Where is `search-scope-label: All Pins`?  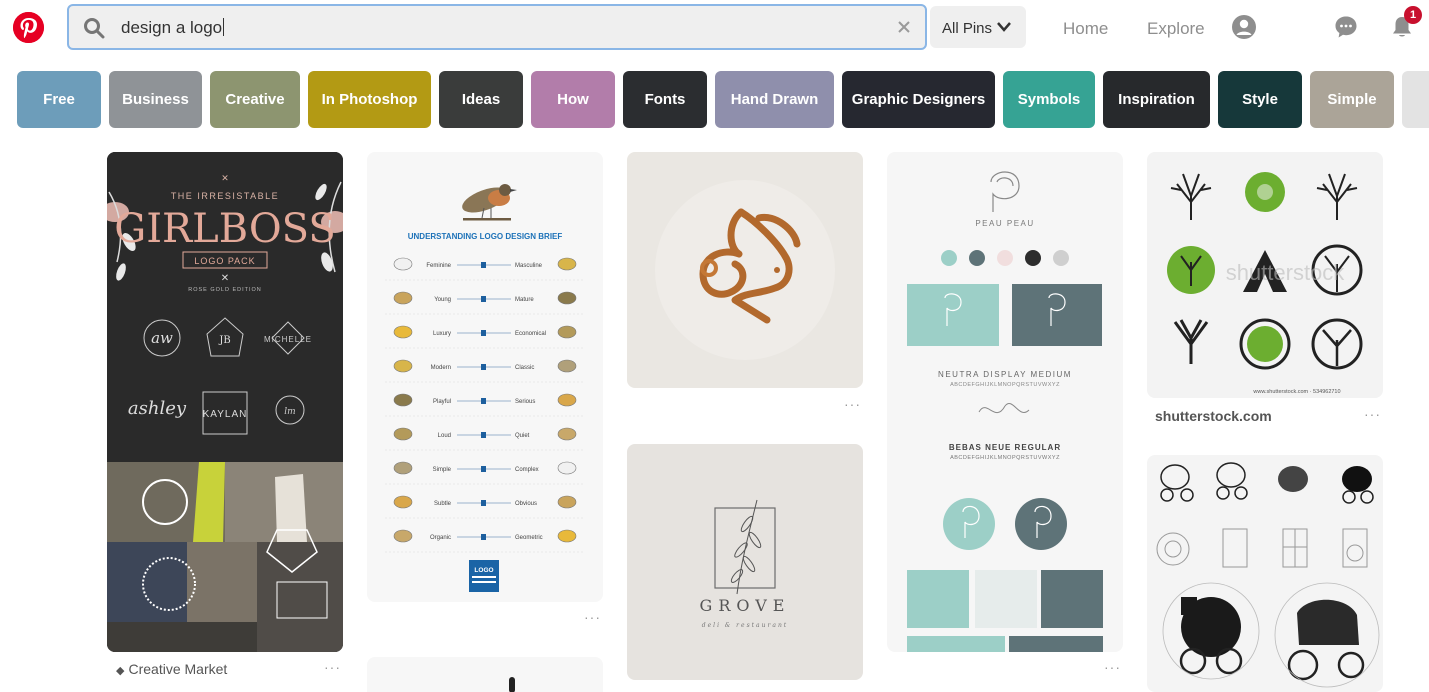
search-scope-label: All Pins is located at coordinates (967, 28).